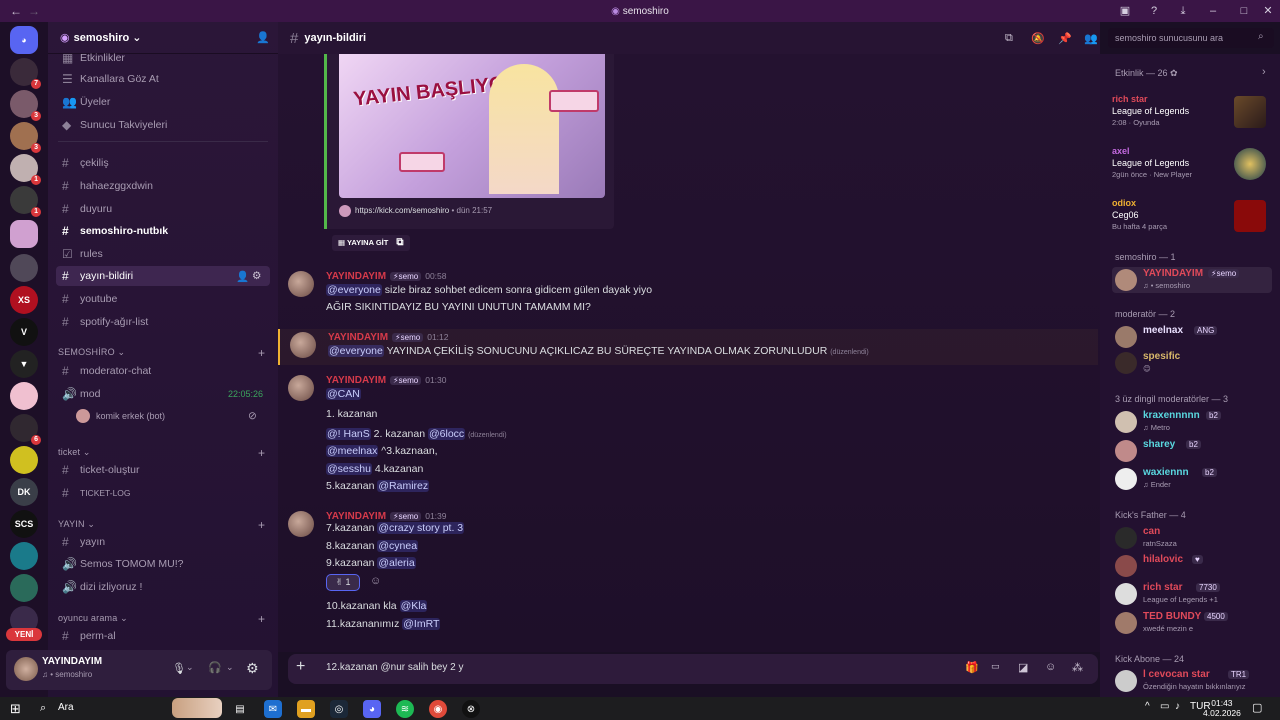  What do you see at coordinates (1077, 667) in the screenshot?
I see `apps-icon: ⁂` at bounding box center [1077, 667].